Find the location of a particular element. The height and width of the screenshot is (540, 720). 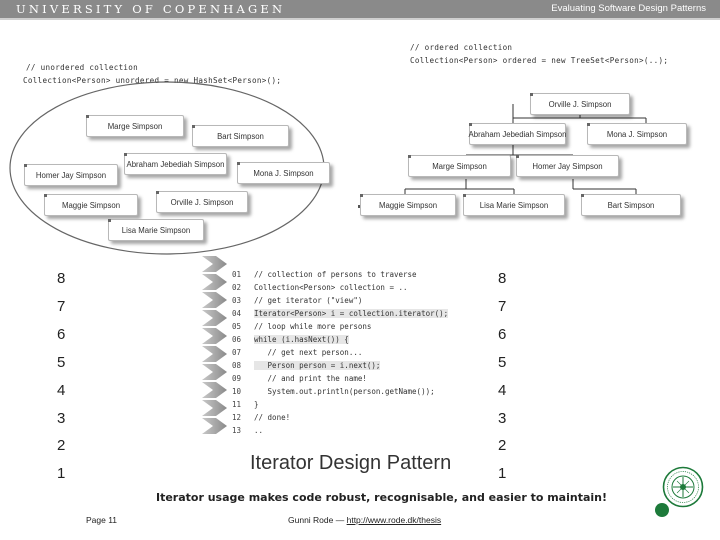

code-line: 13.. is located at coordinates (248, 430).